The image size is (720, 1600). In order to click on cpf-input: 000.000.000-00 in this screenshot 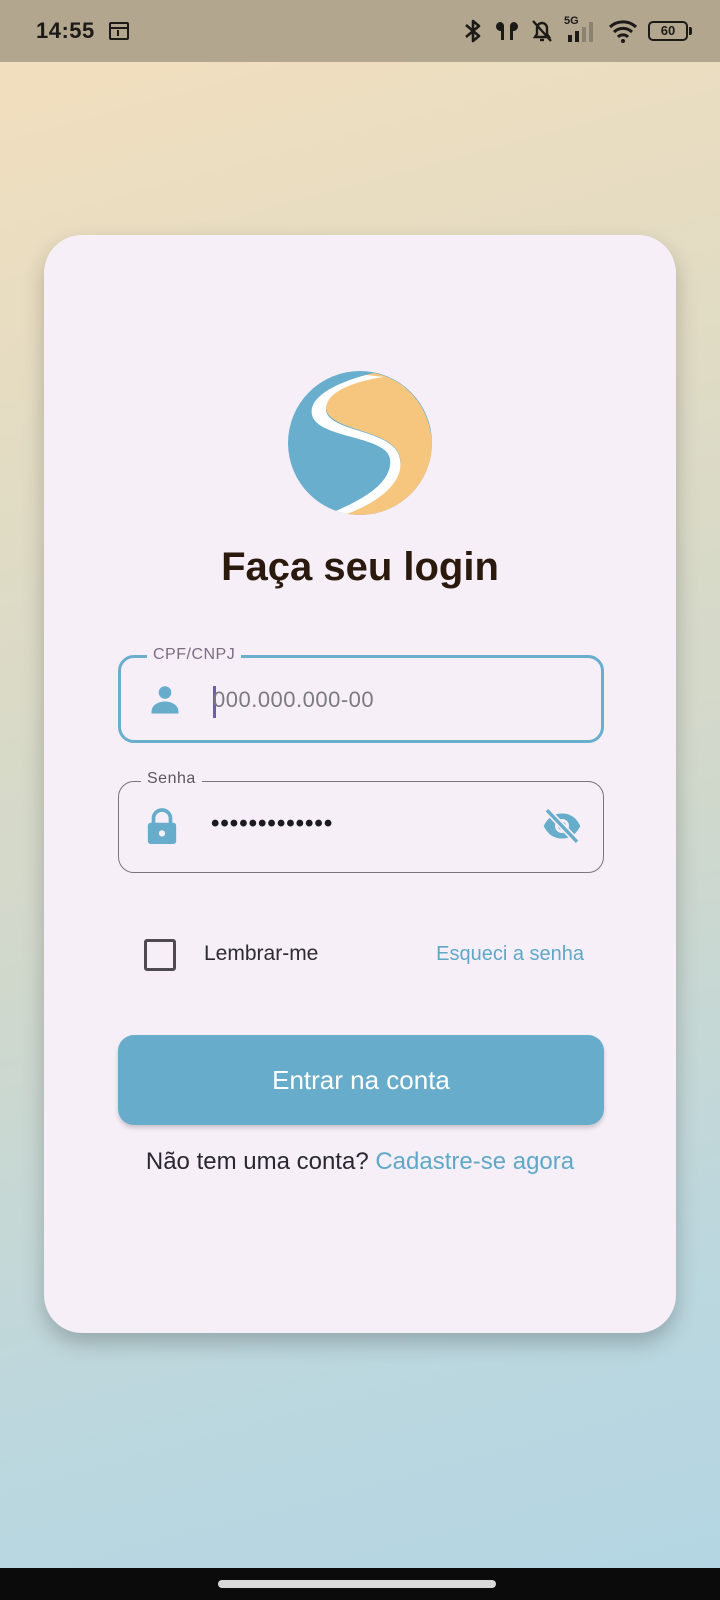, I will do `click(293, 700)`.